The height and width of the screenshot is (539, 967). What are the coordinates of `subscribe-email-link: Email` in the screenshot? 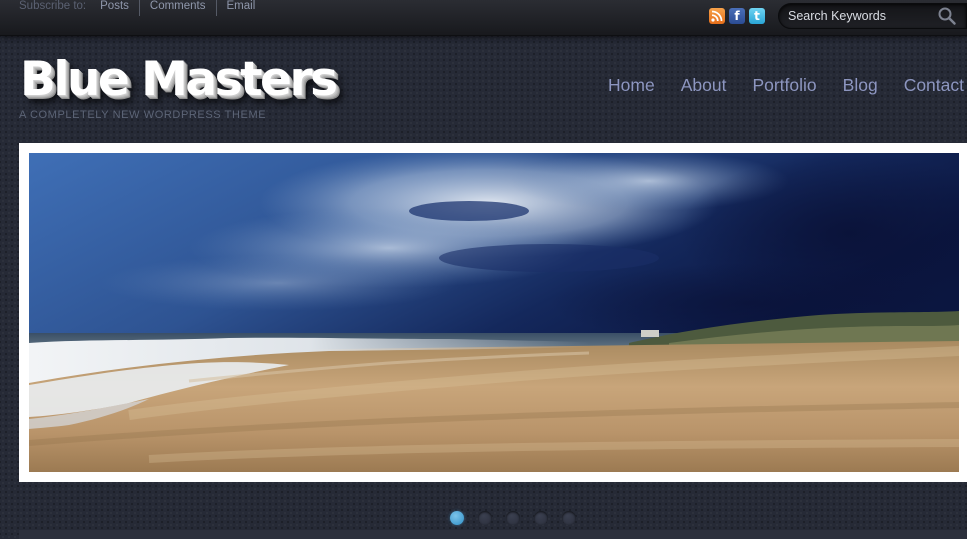 It's located at (240, 8).